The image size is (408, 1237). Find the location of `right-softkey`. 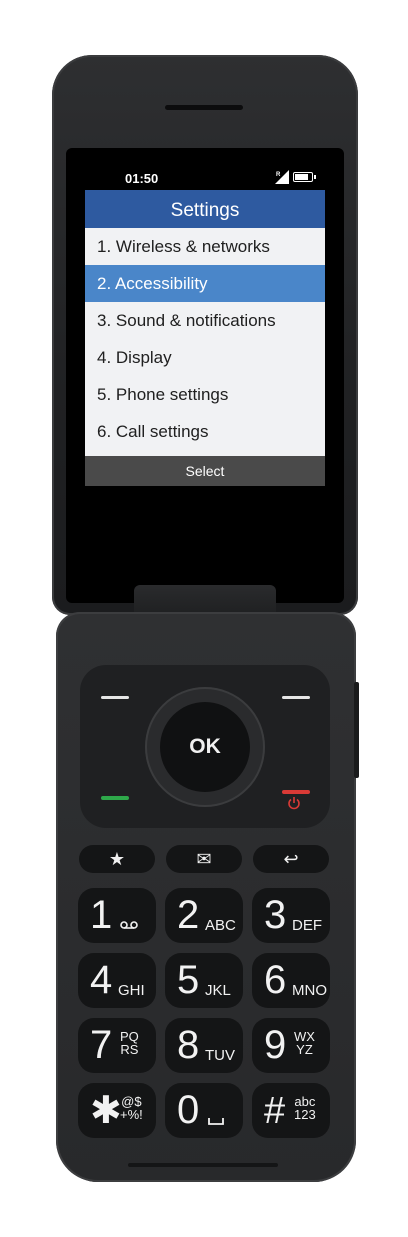

right-softkey is located at coordinates (296, 697).